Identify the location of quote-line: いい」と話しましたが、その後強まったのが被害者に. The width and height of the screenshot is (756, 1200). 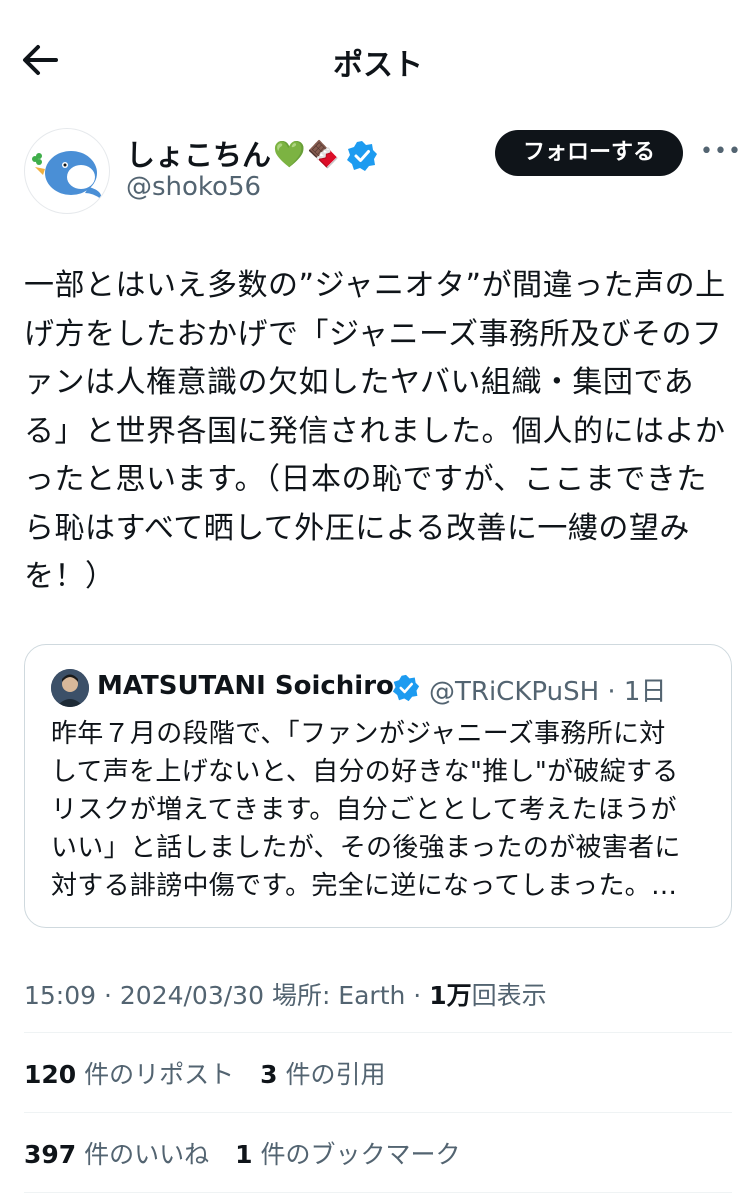
(366, 848).